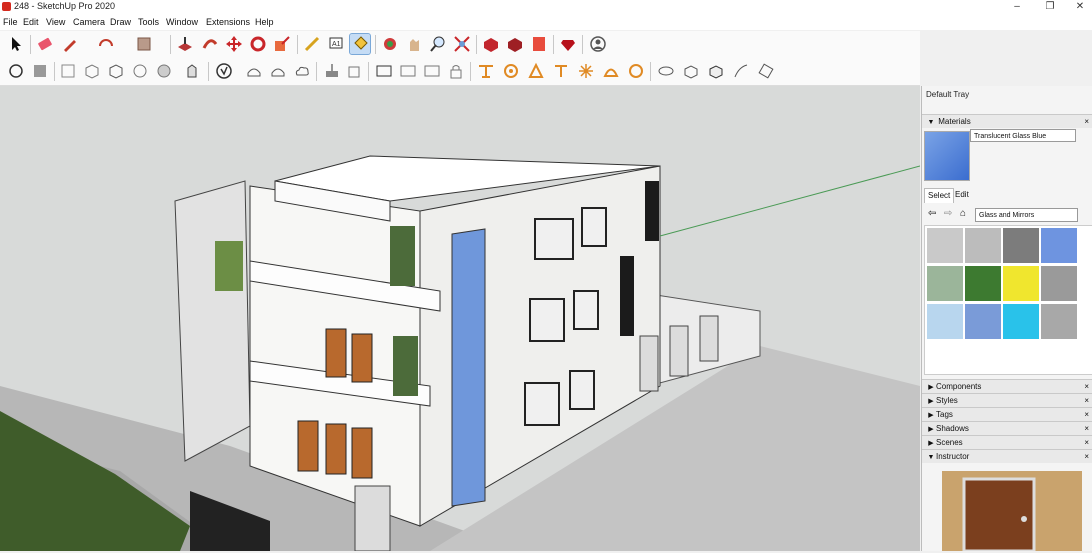 This screenshot has height=553, width=1092. I want to click on paint-bucket-tool-icon, so click(360, 44).